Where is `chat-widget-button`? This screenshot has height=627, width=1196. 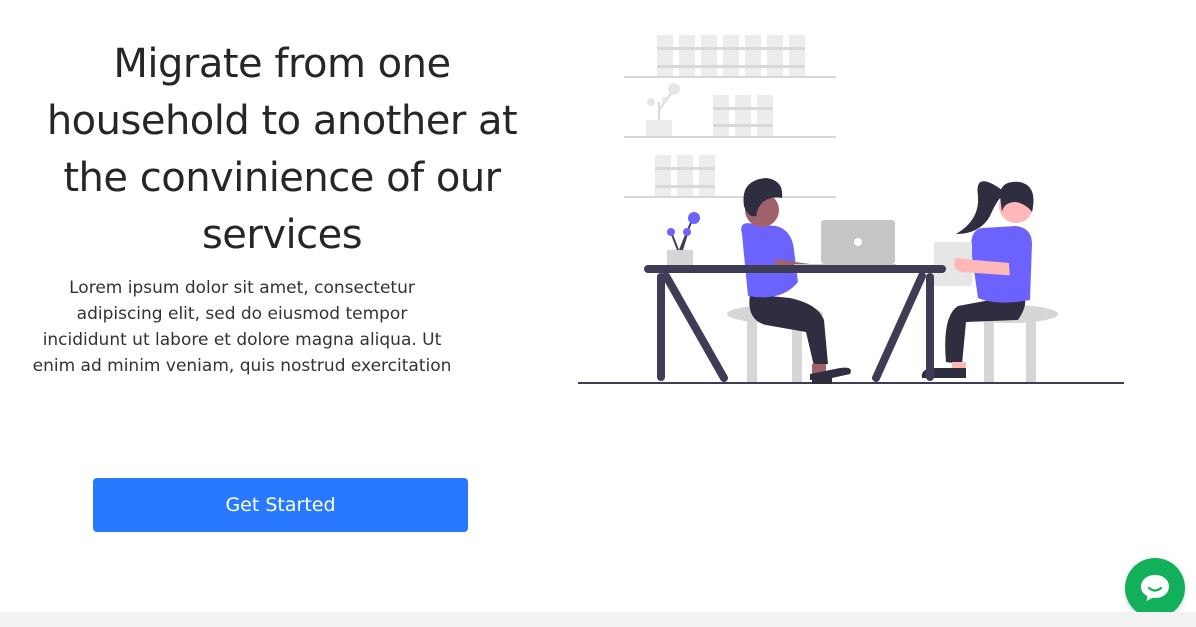
chat-widget-button is located at coordinates (1155, 588).